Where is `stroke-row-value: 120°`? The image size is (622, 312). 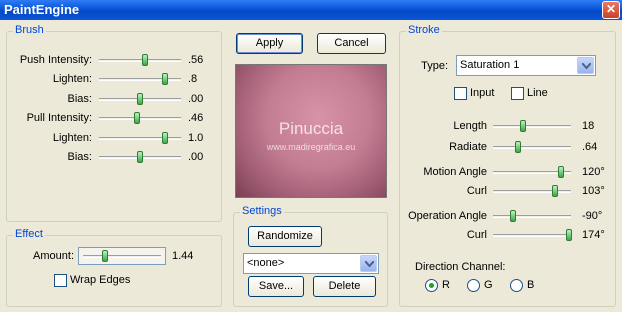
stroke-row-value: 120° is located at coordinates (593, 172).